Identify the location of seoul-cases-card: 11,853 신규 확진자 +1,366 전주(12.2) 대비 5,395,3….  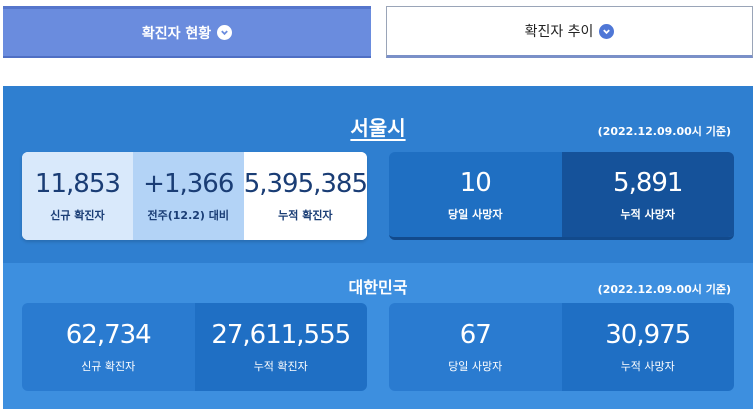
(194, 196).